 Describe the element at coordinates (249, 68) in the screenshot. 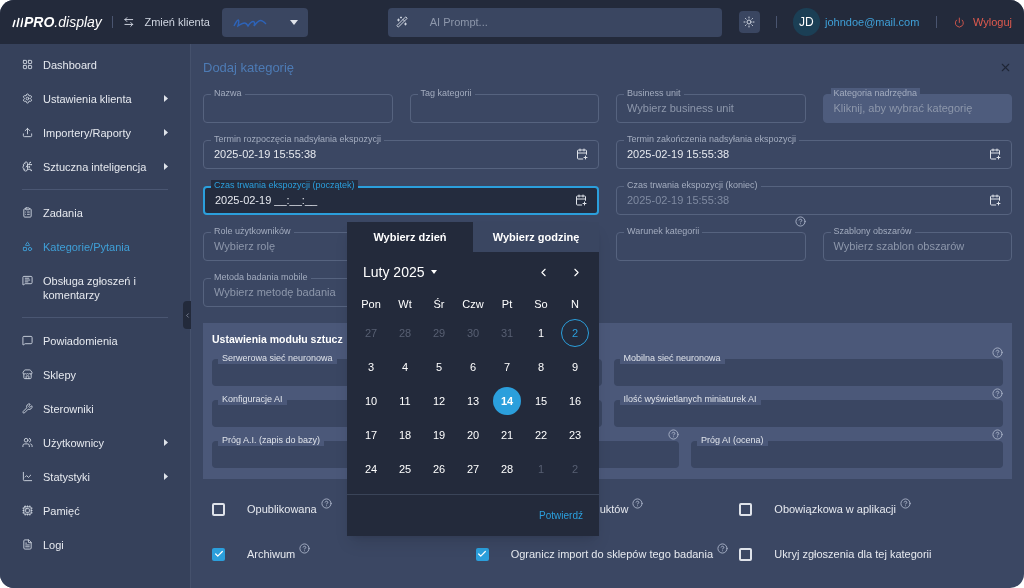

I see `dialog-title: Dodaj kategorię` at that location.